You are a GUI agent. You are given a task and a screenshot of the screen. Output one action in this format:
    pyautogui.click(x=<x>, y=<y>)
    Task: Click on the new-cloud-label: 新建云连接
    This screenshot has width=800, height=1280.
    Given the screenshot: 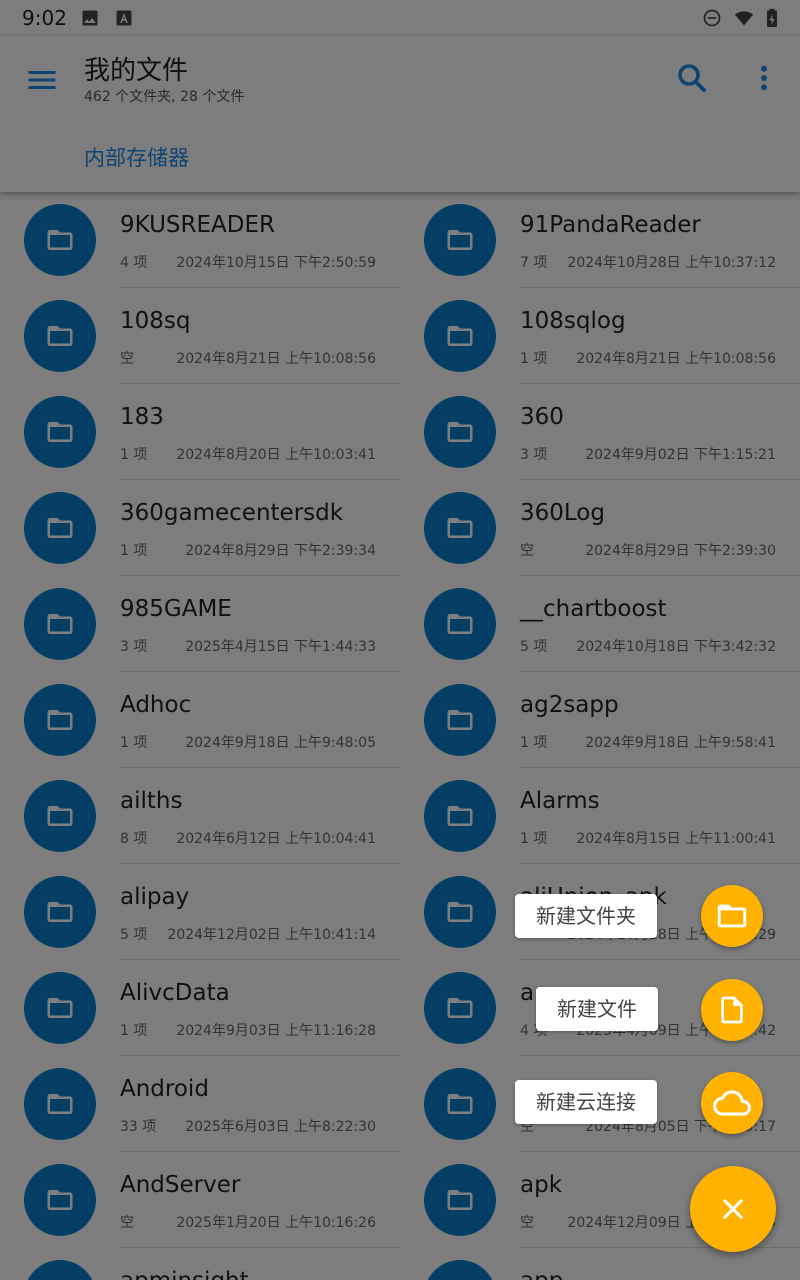 What is the action you would take?
    pyautogui.click(x=586, y=1102)
    